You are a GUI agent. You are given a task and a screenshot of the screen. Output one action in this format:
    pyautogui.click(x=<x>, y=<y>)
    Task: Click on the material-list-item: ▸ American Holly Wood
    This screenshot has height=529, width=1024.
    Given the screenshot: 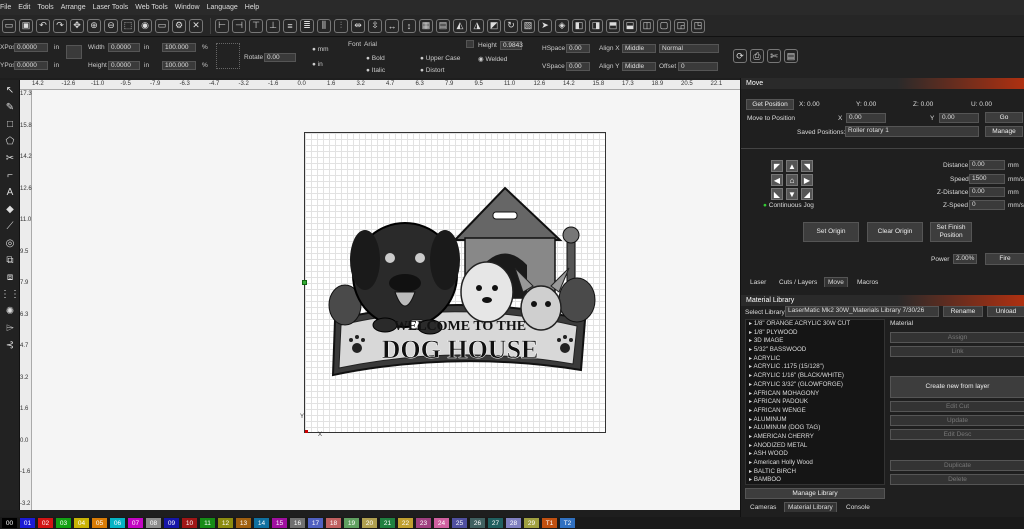 What is the action you would take?
    pyautogui.click(x=815, y=463)
    